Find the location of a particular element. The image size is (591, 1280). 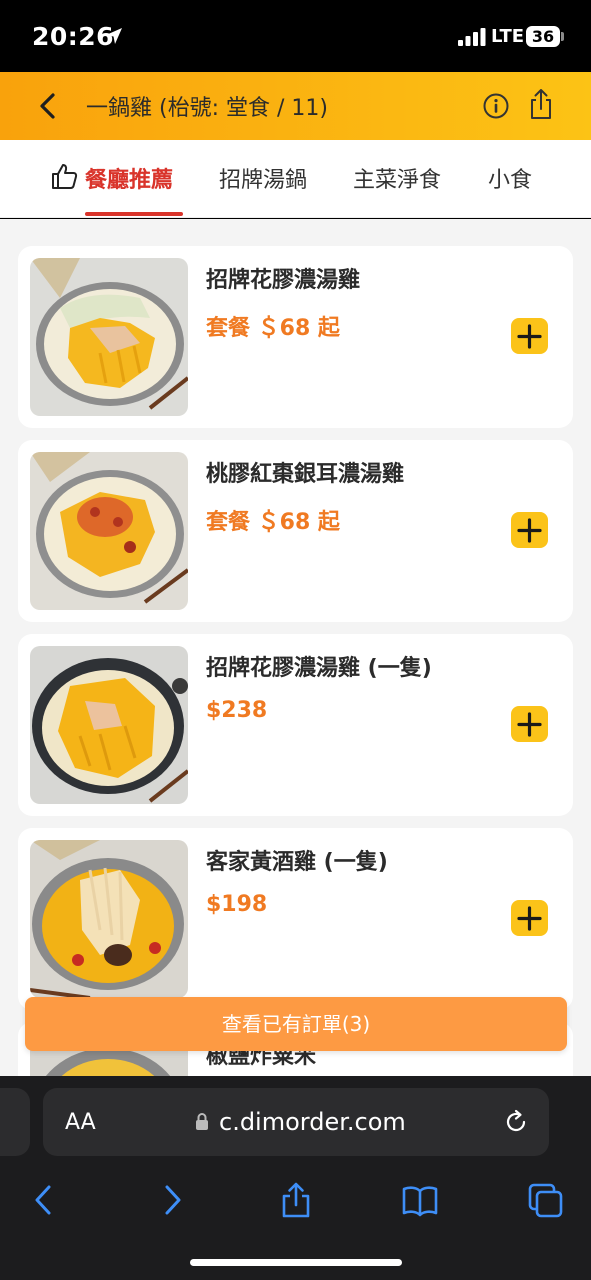

browser-share-icon is located at coordinates (296, 1200).